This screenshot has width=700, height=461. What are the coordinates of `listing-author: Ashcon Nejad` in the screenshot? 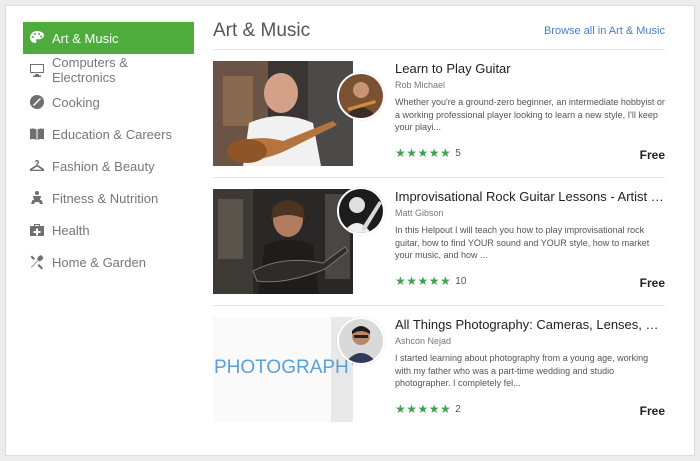 It's located at (423, 341).